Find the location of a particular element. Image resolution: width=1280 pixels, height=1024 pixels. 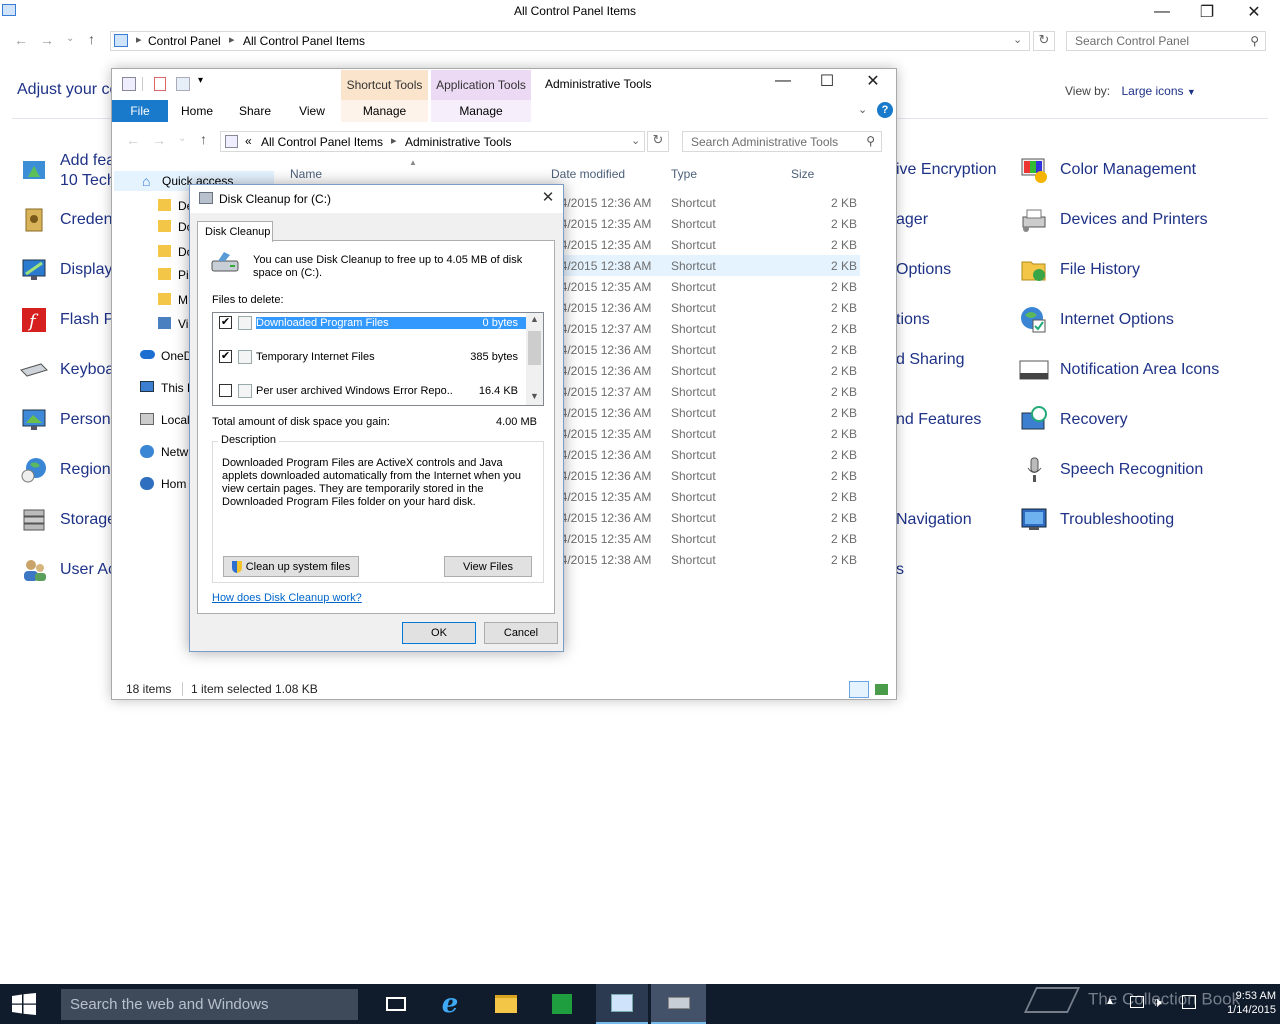

checkbox is located at coordinates (225, 390).